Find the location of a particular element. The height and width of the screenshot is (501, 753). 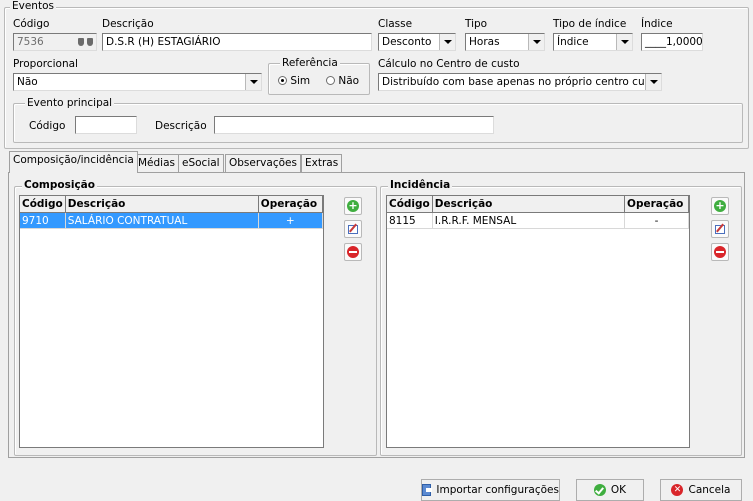

composicao-header-row: Código Descrição Operação is located at coordinates (171, 204).